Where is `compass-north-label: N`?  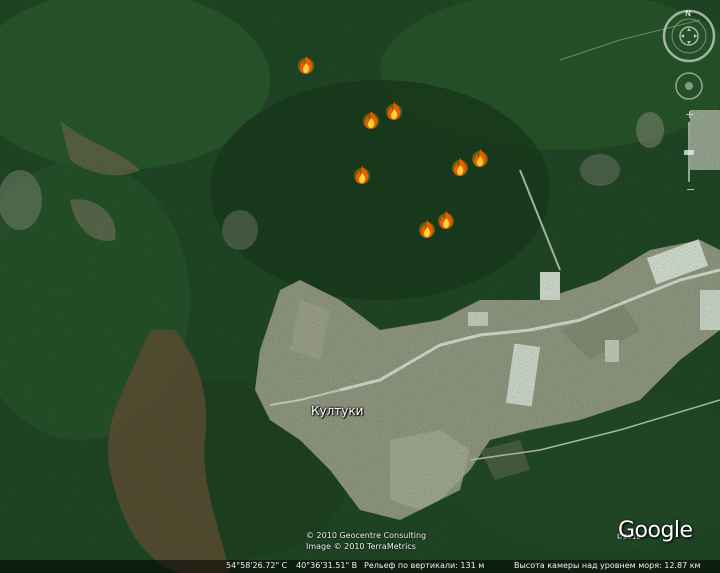
compass-north-label: N is located at coordinates (688, 13).